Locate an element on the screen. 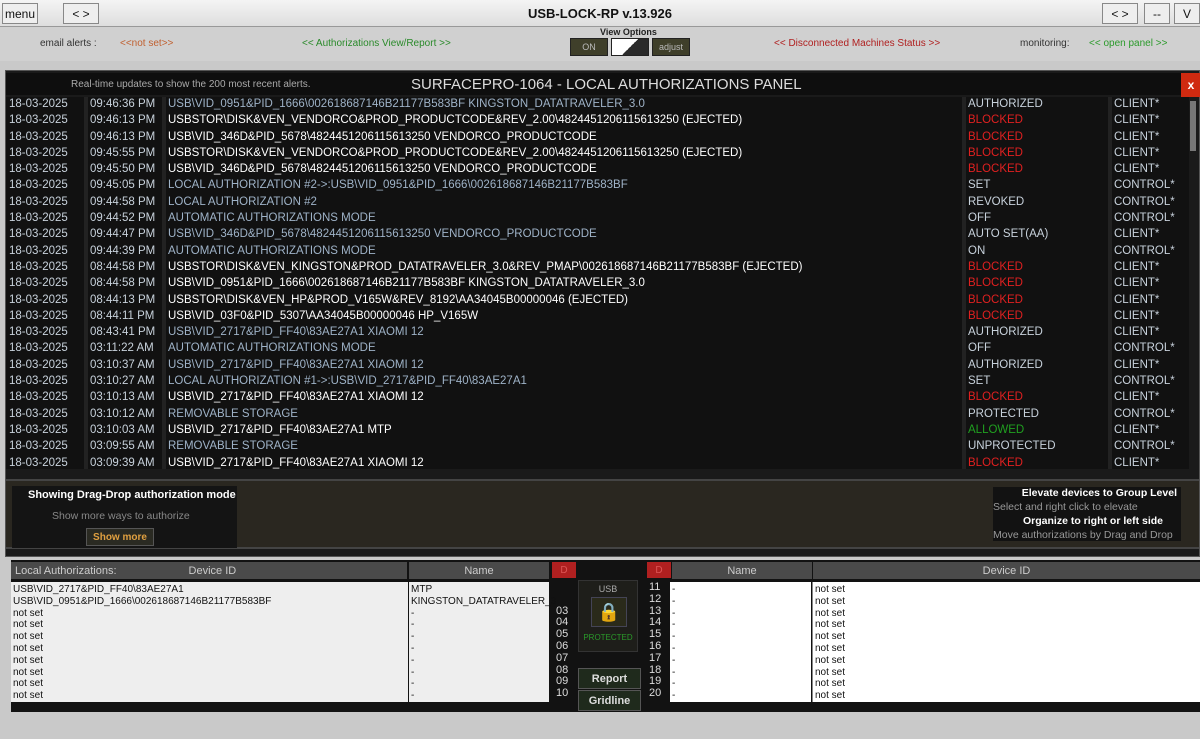 The image size is (1200, 739). log-time: 09:44:47 PM is located at coordinates (123, 234).